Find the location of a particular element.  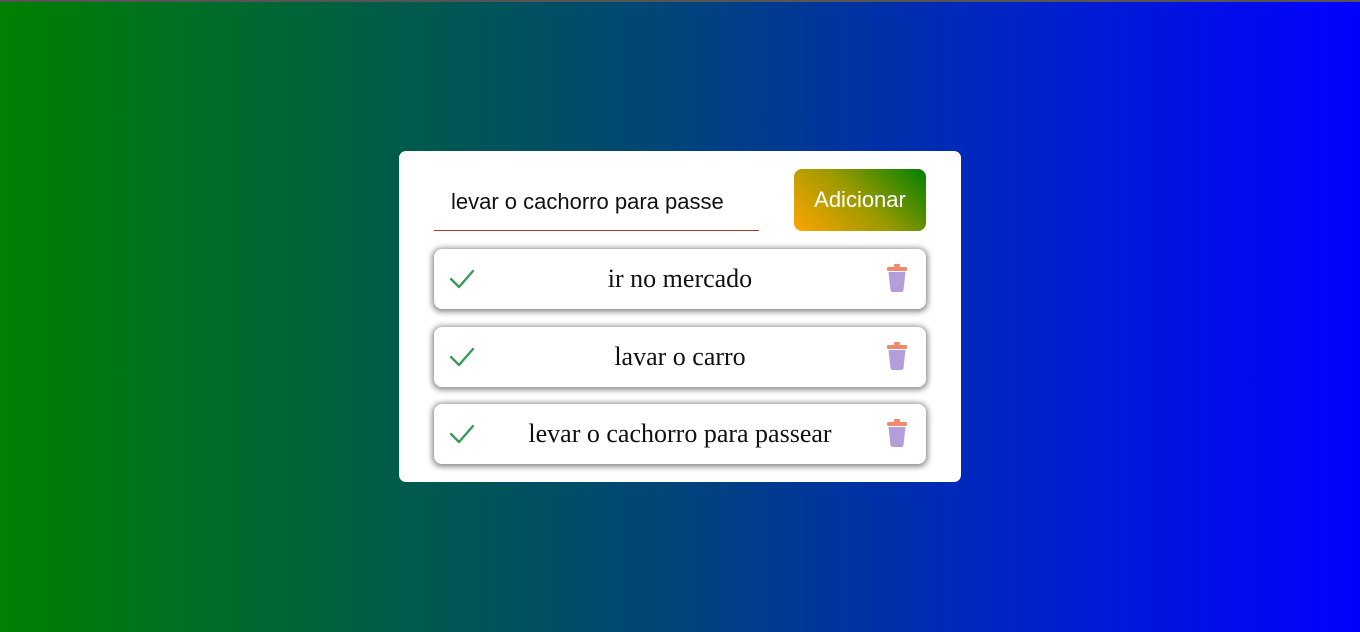

todo-item: levar o cachorro para passear is located at coordinates (680, 434).